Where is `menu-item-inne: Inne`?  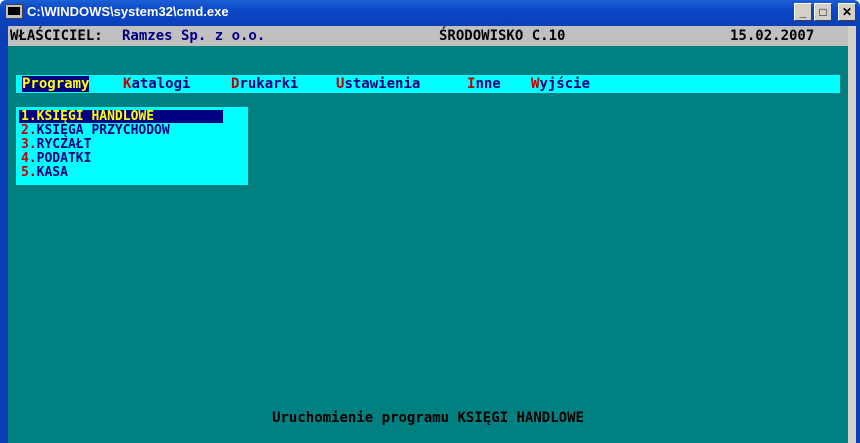
menu-item-inne: Inne is located at coordinates (484, 84).